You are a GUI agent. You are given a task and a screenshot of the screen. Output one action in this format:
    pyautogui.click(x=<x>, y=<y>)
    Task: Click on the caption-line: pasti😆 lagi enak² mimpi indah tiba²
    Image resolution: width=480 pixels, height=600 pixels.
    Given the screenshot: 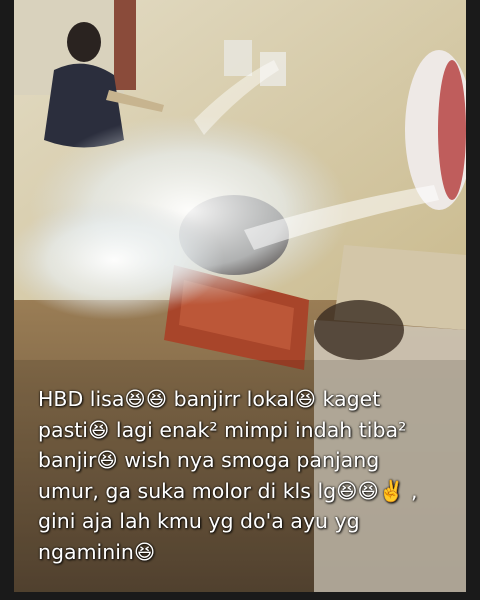 What is the action you would take?
    pyautogui.click(x=222, y=429)
    